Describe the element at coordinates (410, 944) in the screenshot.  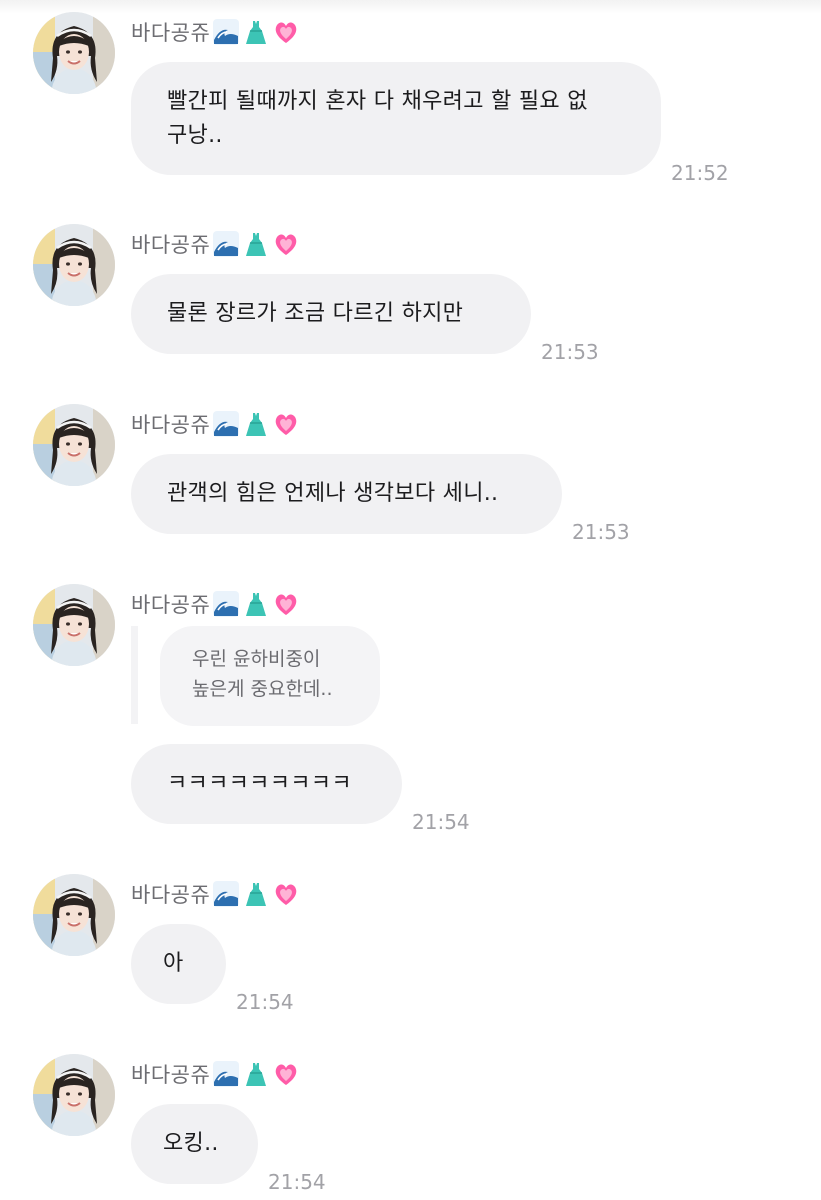
I see `message-group: 바다공쥬 아 21:54` at that location.